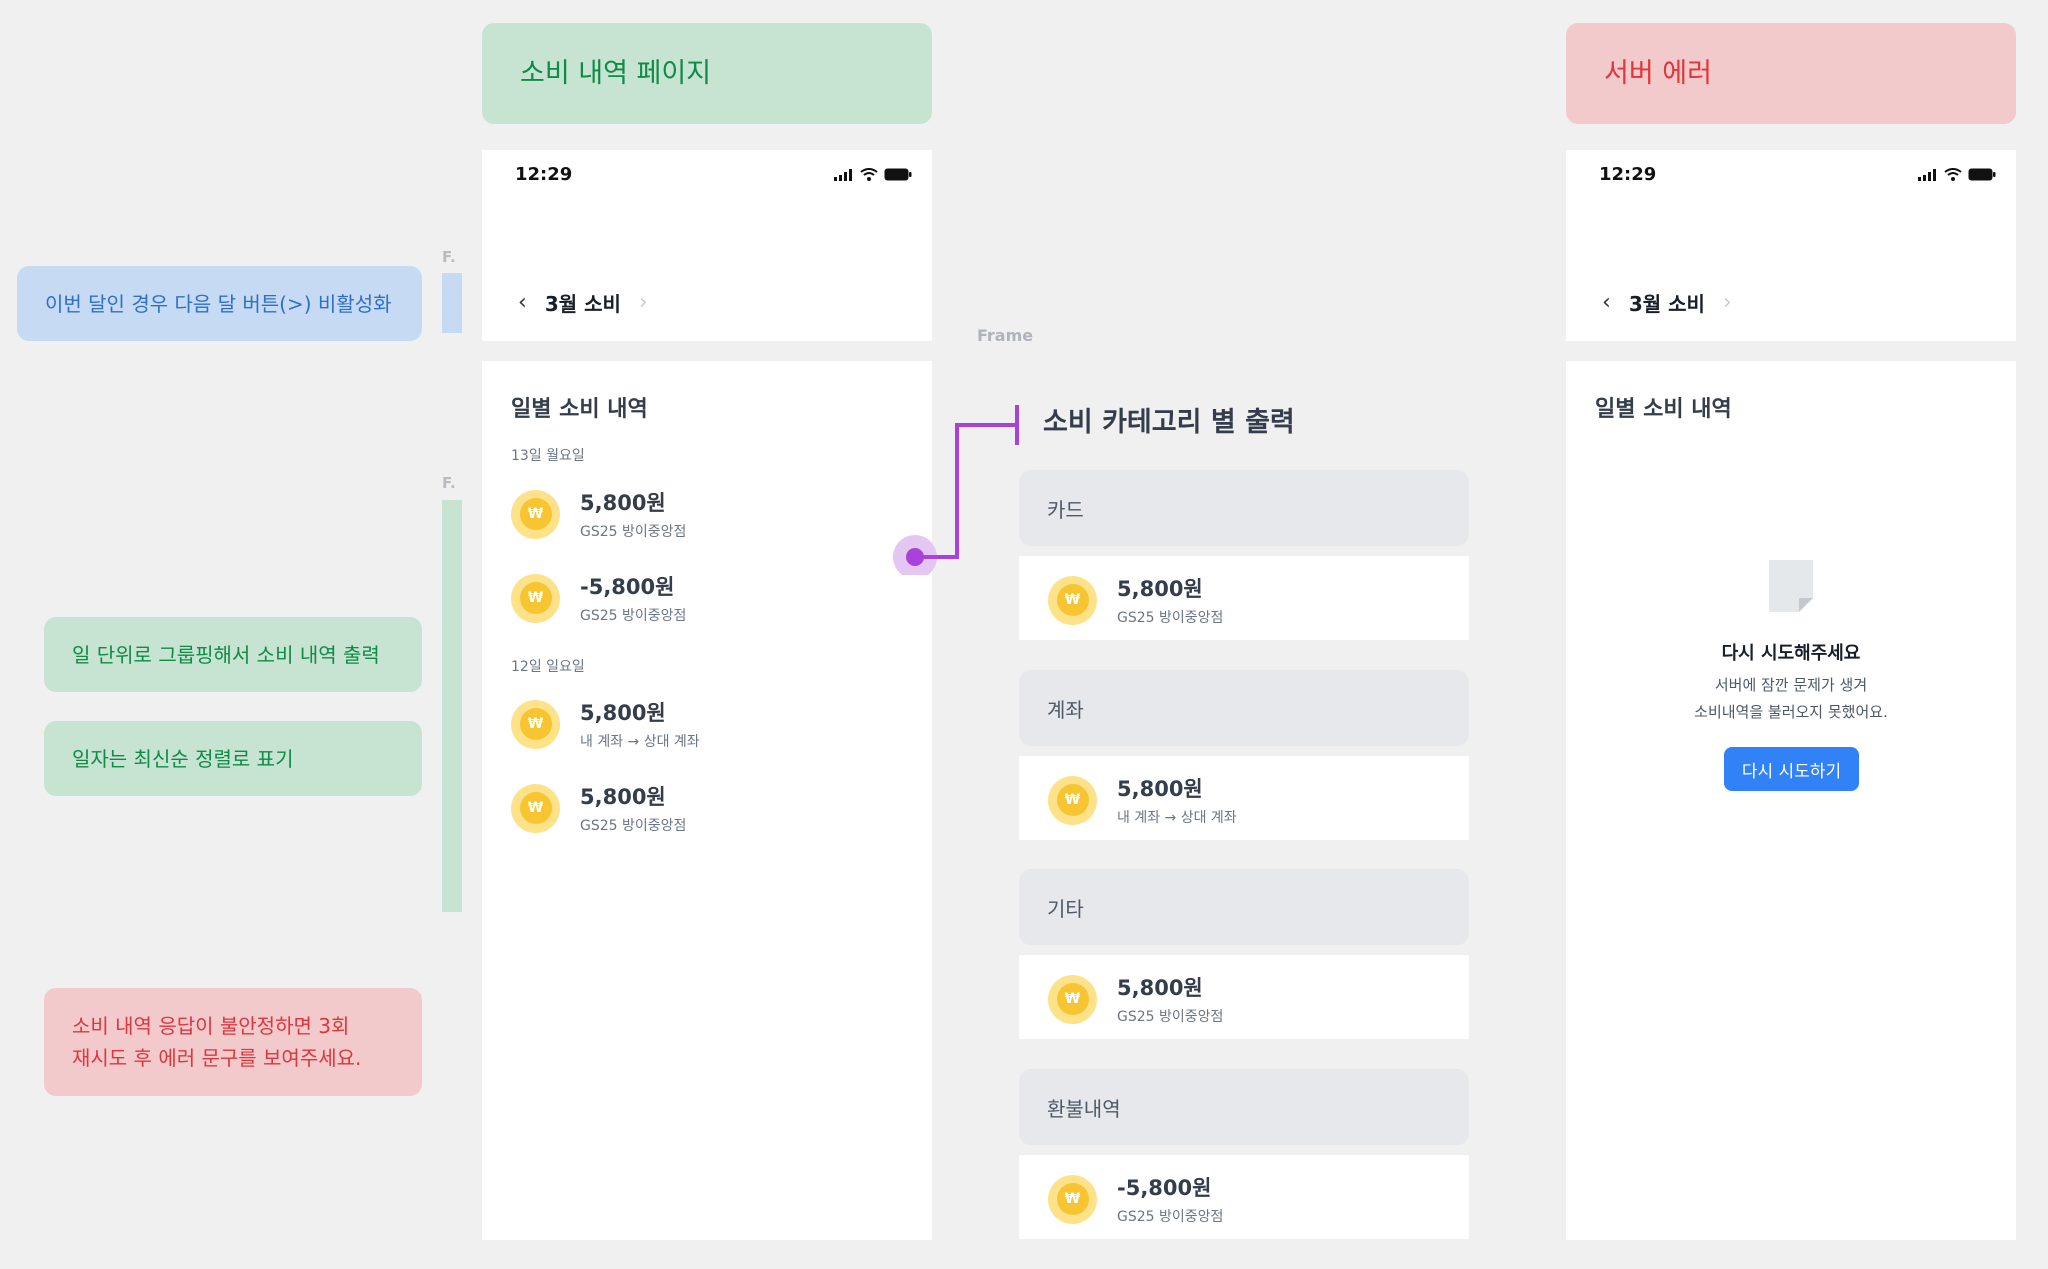 This screenshot has height=1269, width=2048. What do you see at coordinates (183, 758) in the screenshot?
I see `note-text: 일자는 최신순 정렬로 표기` at bounding box center [183, 758].